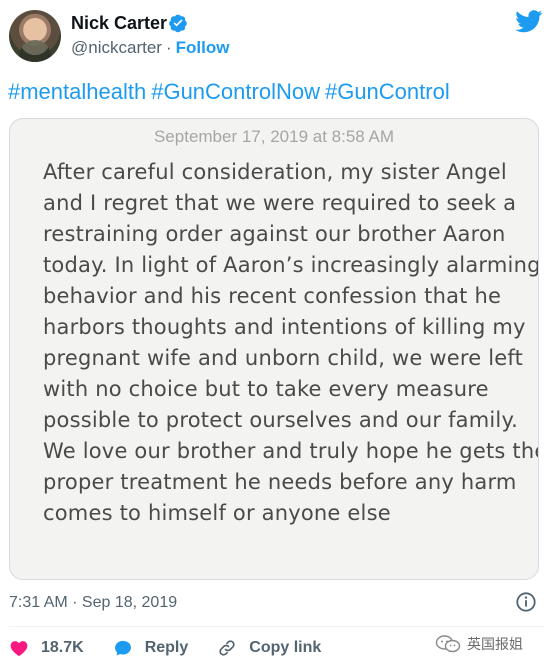 The width and height of the screenshot is (553, 667). I want to click on verified-badge-icon, so click(178, 23).